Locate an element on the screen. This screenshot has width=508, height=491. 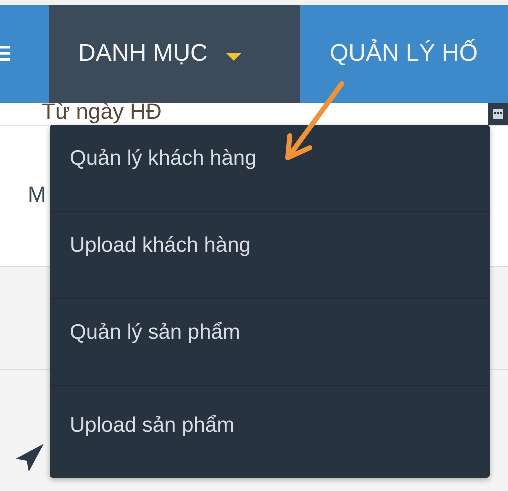
send-icon is located at coordinates (30, 458).